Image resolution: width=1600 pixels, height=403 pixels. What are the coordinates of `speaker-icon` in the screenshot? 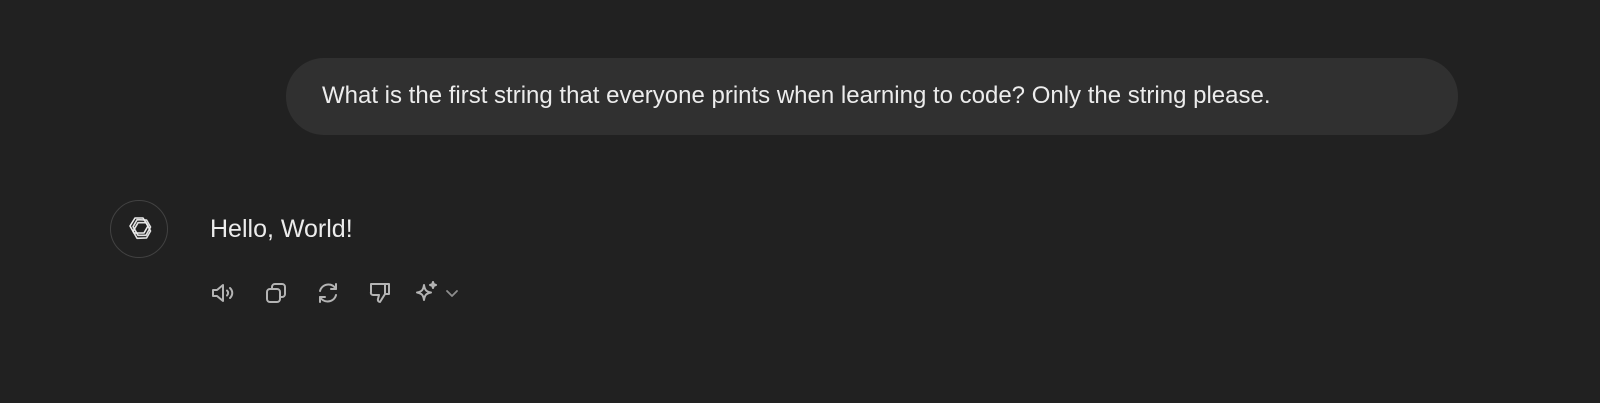 It's located at (223, 293).